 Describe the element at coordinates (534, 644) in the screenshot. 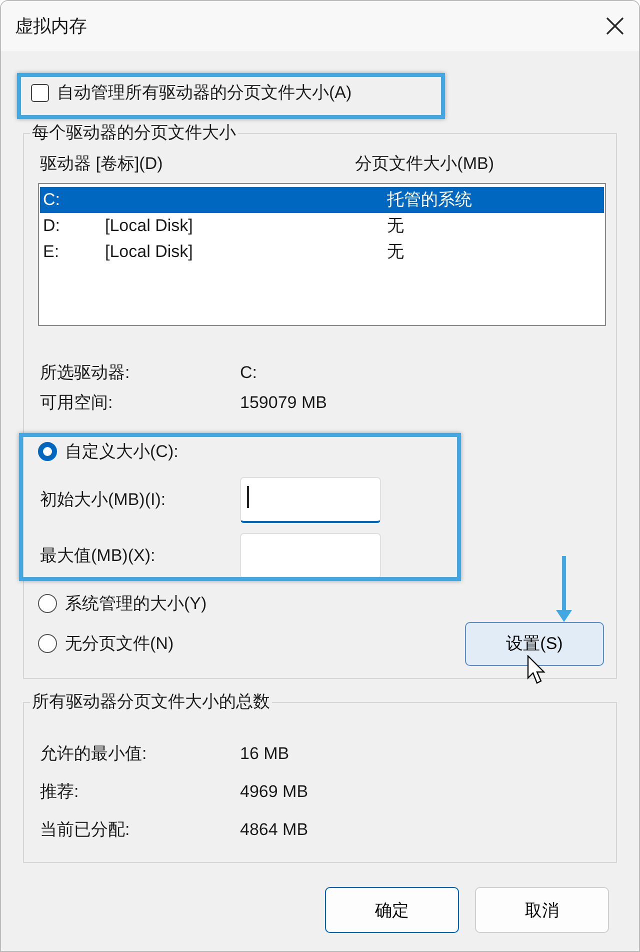

I see `set-button: 设置(S)` at that location.